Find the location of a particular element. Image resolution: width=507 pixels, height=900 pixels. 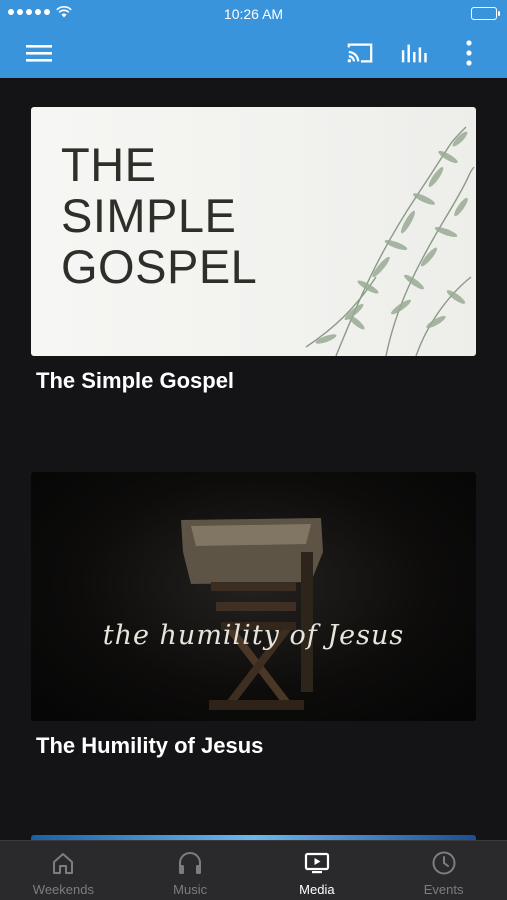

headphones-icon is located at coordinates (190, 863).